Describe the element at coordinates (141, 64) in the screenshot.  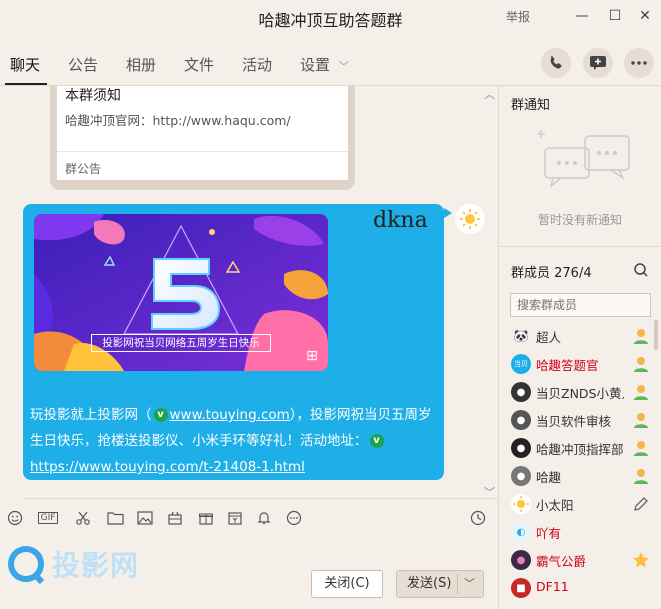
I see `tab-album: 相册` at that location.